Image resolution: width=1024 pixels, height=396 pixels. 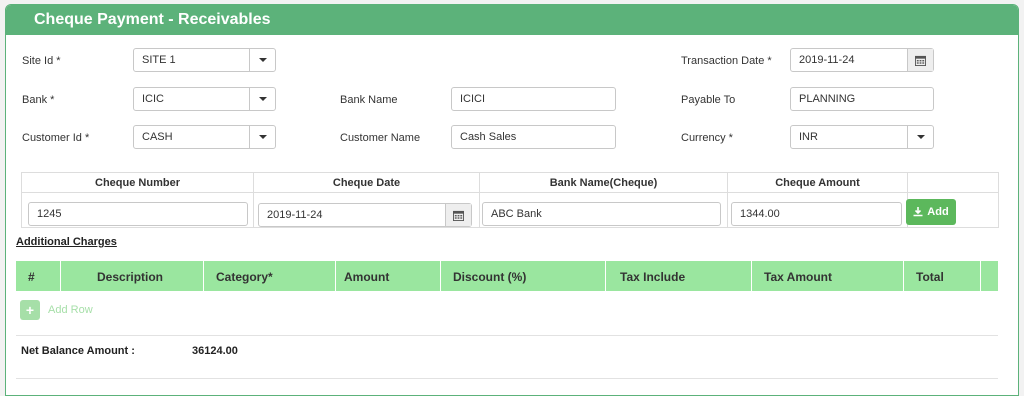 I want to click on col-total: Total, so click(x=942, y=276).